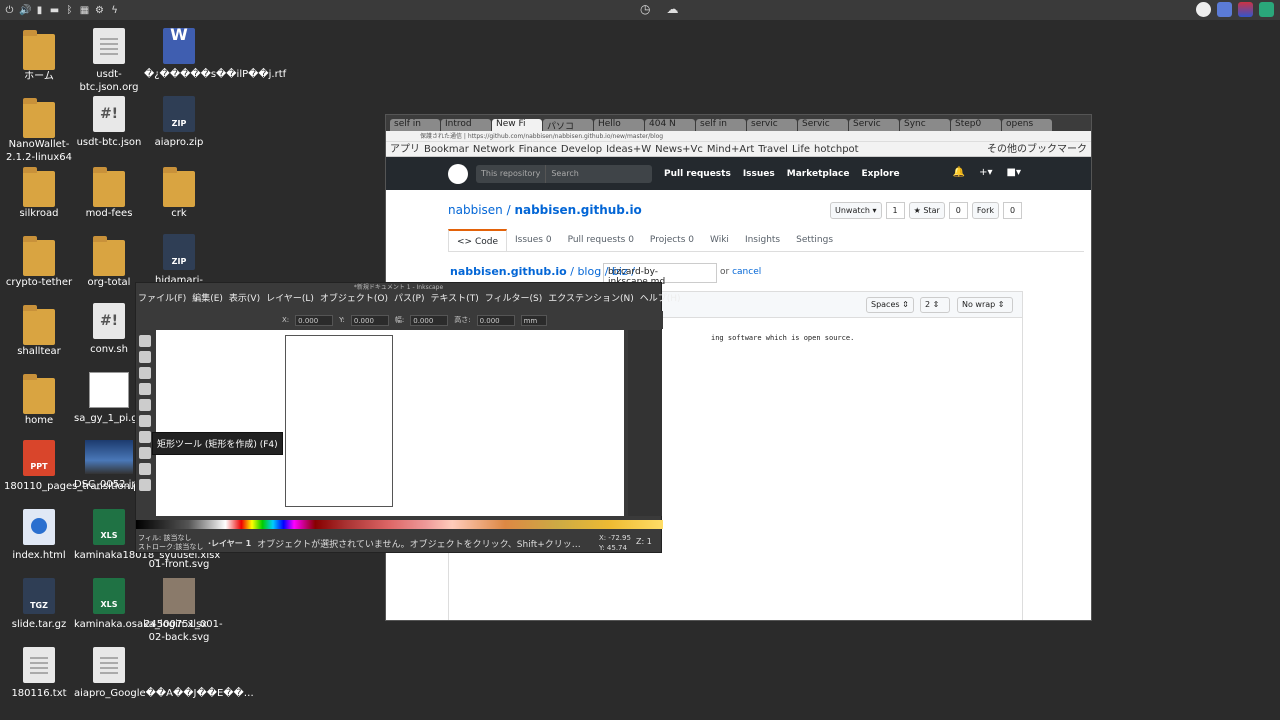 This screenshot has height=720, width=1280. Describe the element at coordinates (670, 125) in the screenshot. I see `browser-tab: 404 N` at that location.